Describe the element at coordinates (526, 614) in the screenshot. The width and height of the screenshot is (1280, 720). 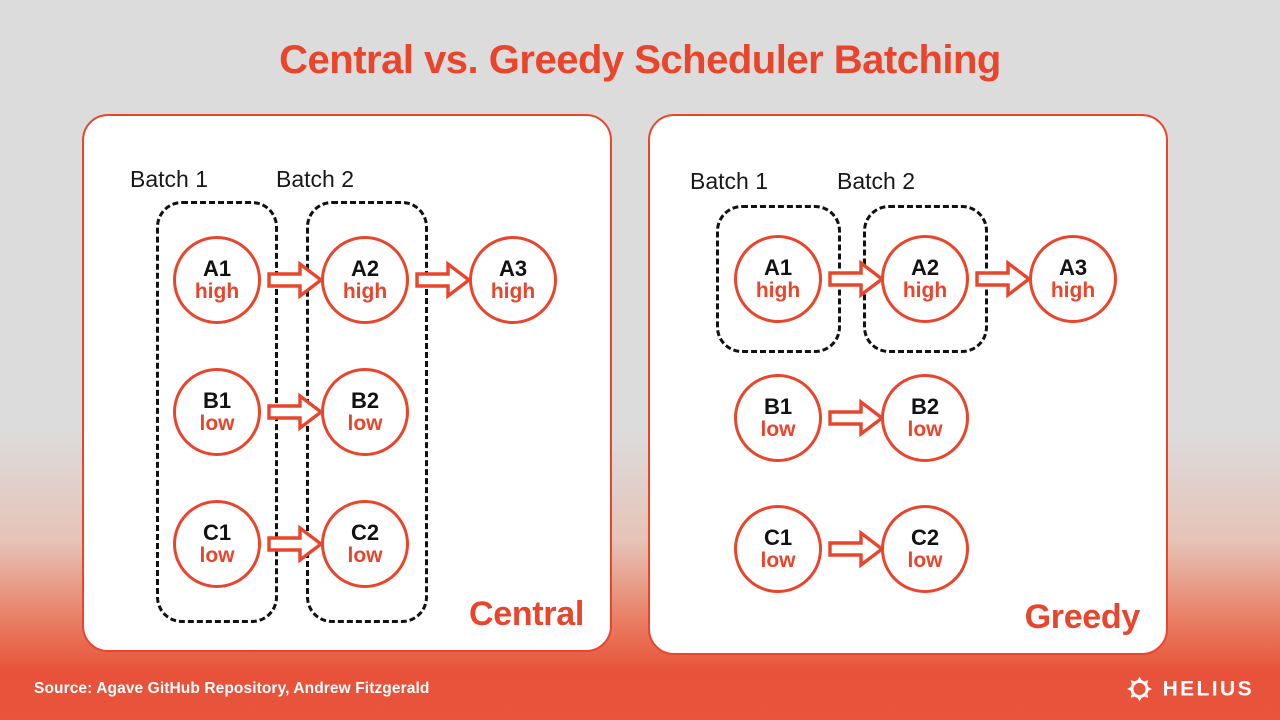
I see `panel-central-label: Central` at that location.